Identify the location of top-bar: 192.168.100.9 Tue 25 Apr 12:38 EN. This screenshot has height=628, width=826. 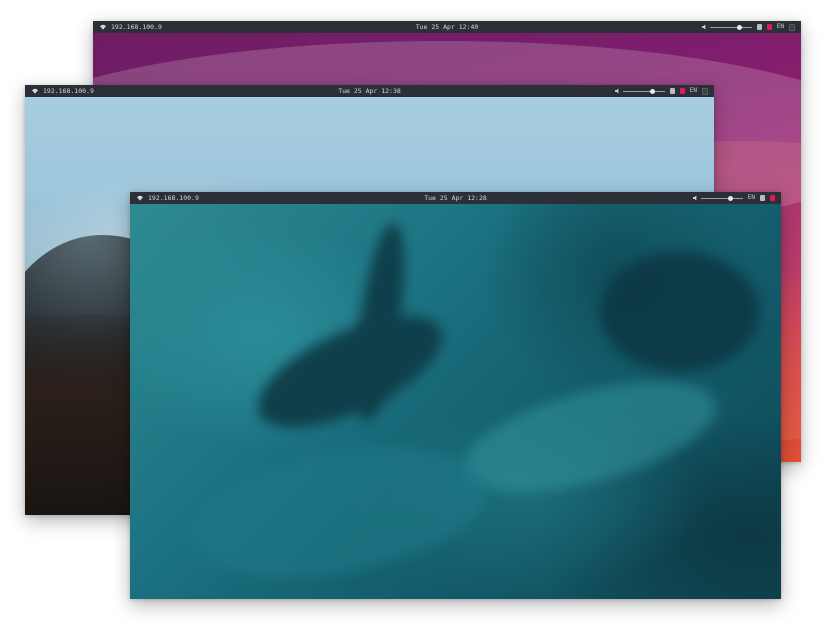
(369, 91).